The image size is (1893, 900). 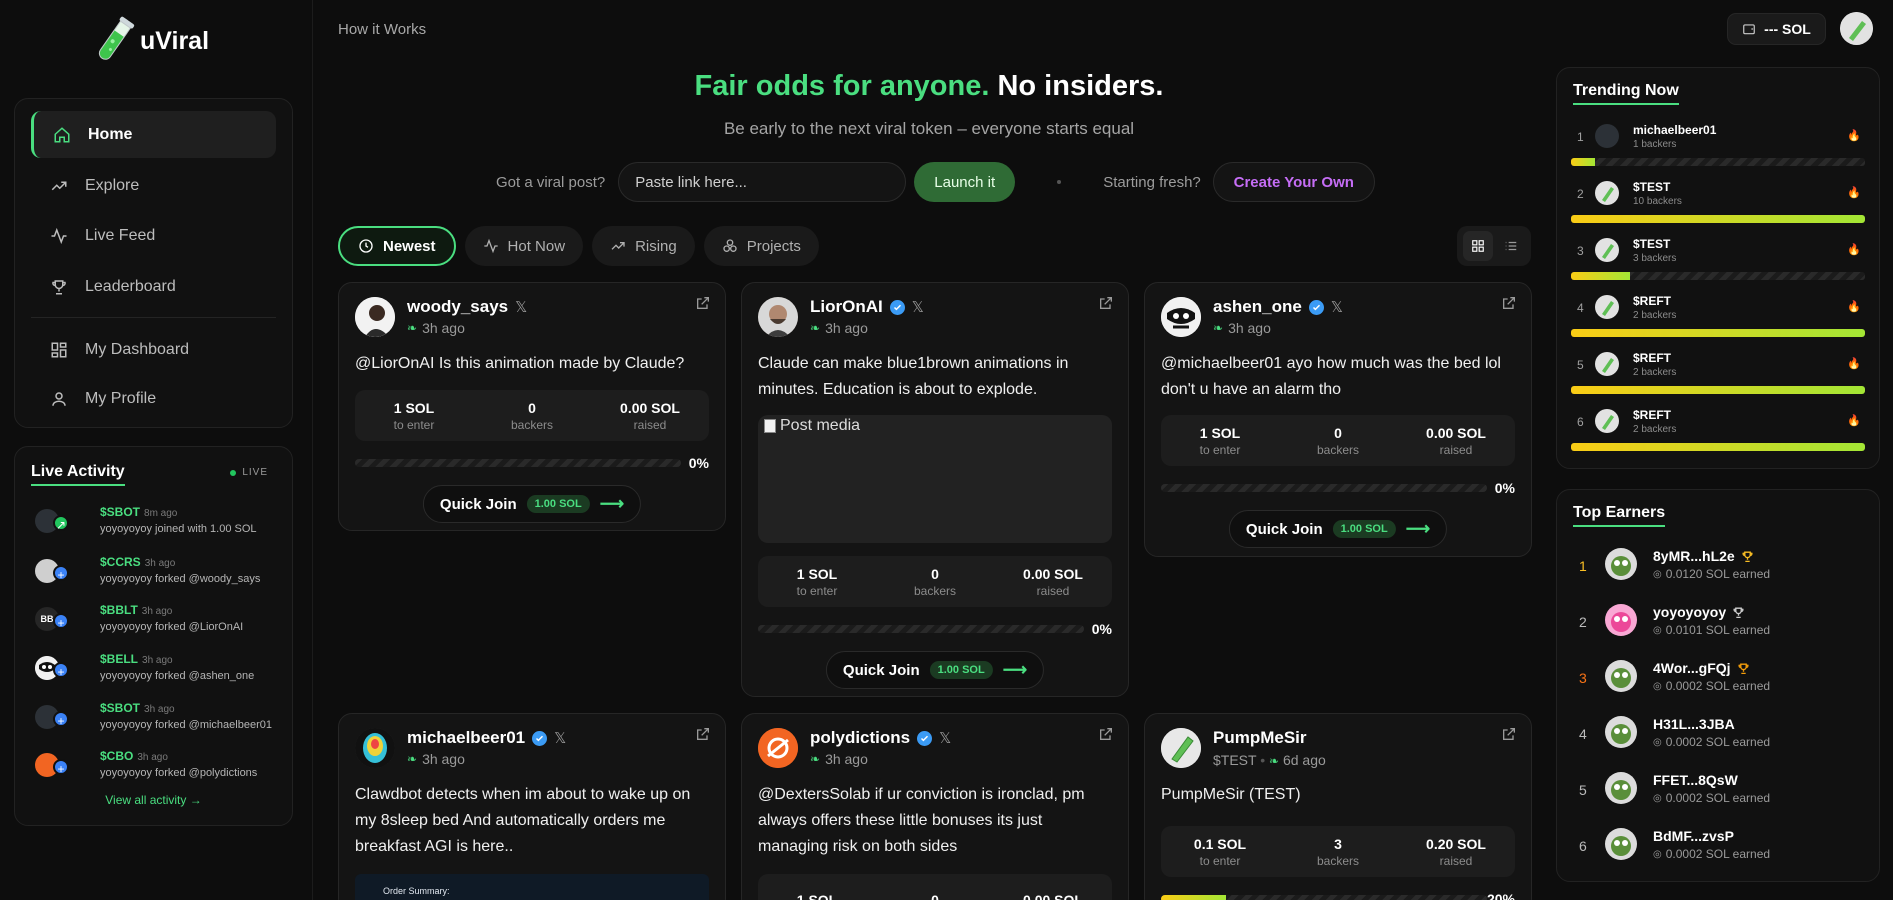 I want to click on earner-item: 6 BdMF...zvsP ◎ 0.0002 SOL earned, so click(x=1718, y=849).